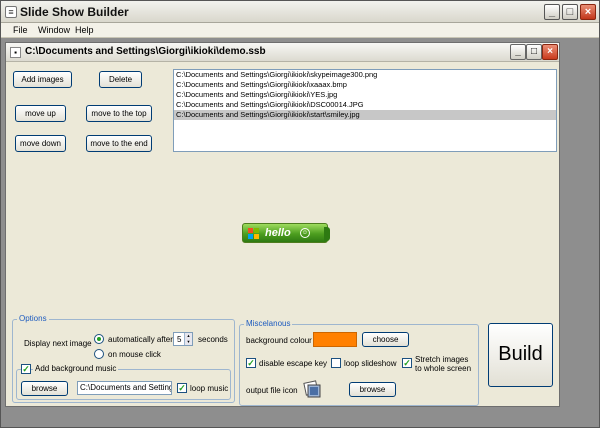  What do you see at coordinates (407, 363) in the screenshot?
I see `stretch-checkbox: ✓` at bounding box center [407, 363].